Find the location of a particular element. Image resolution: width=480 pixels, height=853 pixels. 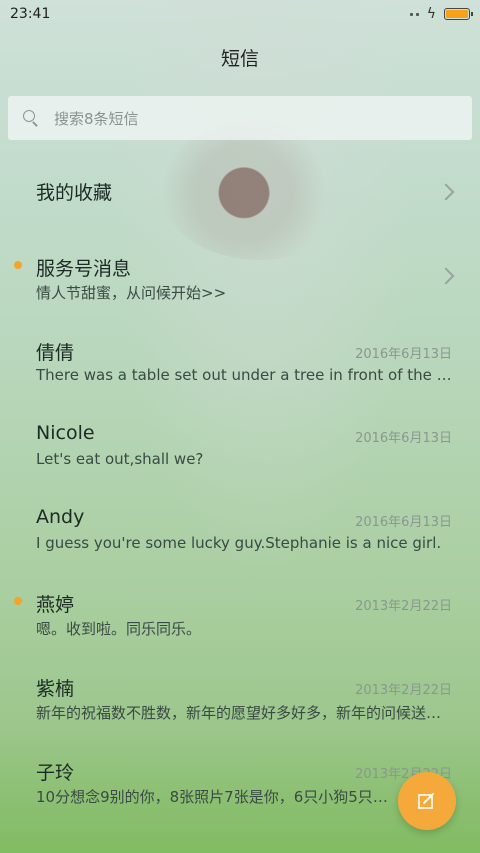

list-item-service-messages: 服务号消息 情人节甜蜜，从问候开始>> is located at coordinates (240, 274).